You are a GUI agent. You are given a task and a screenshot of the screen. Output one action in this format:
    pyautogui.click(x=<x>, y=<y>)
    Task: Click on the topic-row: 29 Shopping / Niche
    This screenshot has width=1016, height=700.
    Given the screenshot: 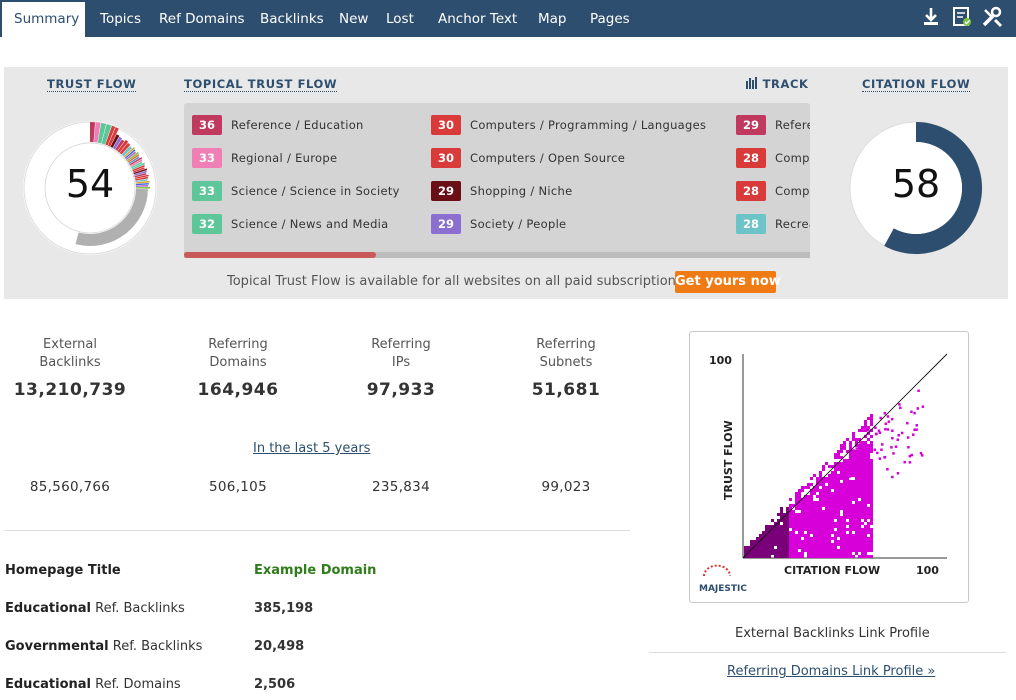 What is the action you would take?
    pyautogui.click(x=501, y=191)
    